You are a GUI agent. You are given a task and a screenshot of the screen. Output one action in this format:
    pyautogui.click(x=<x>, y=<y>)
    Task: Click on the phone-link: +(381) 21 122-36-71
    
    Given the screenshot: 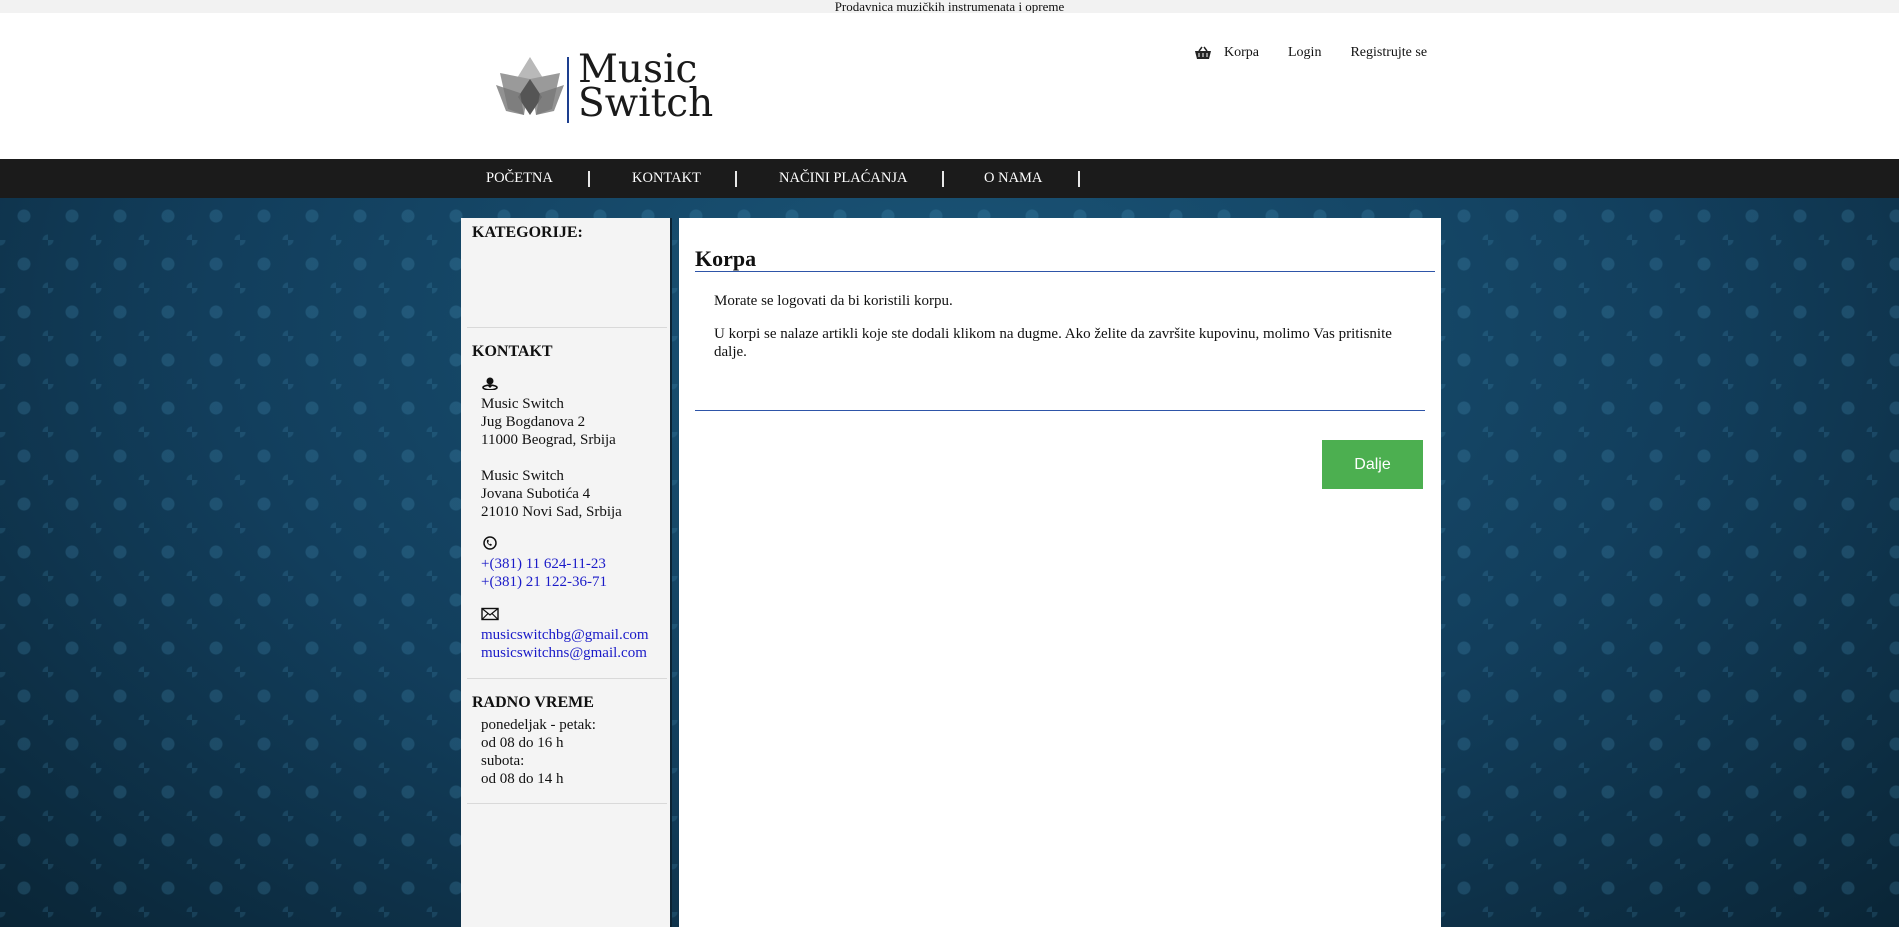 What is the action you would take?
    pyautogui.click(x=544, y=582)
    